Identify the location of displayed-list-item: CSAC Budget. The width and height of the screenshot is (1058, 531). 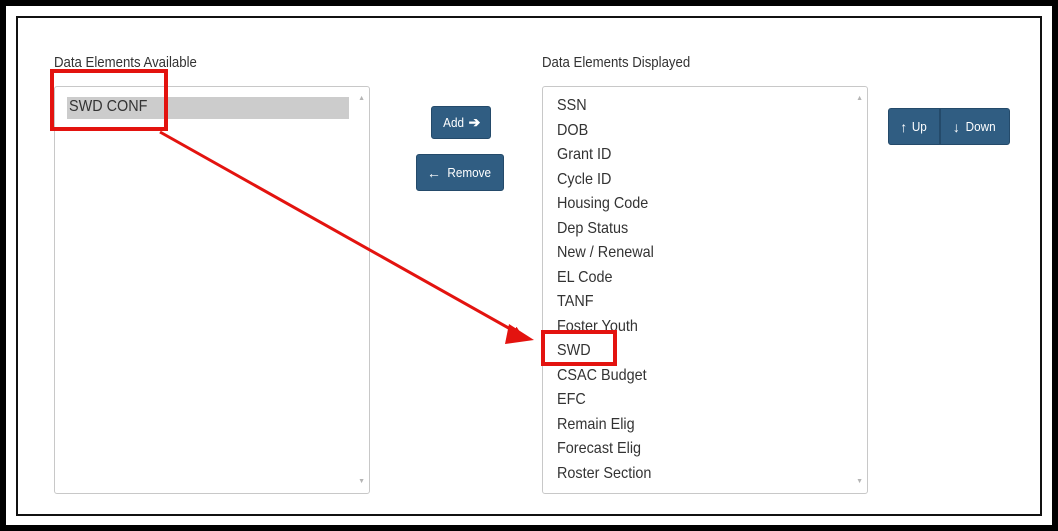
(602, 376).